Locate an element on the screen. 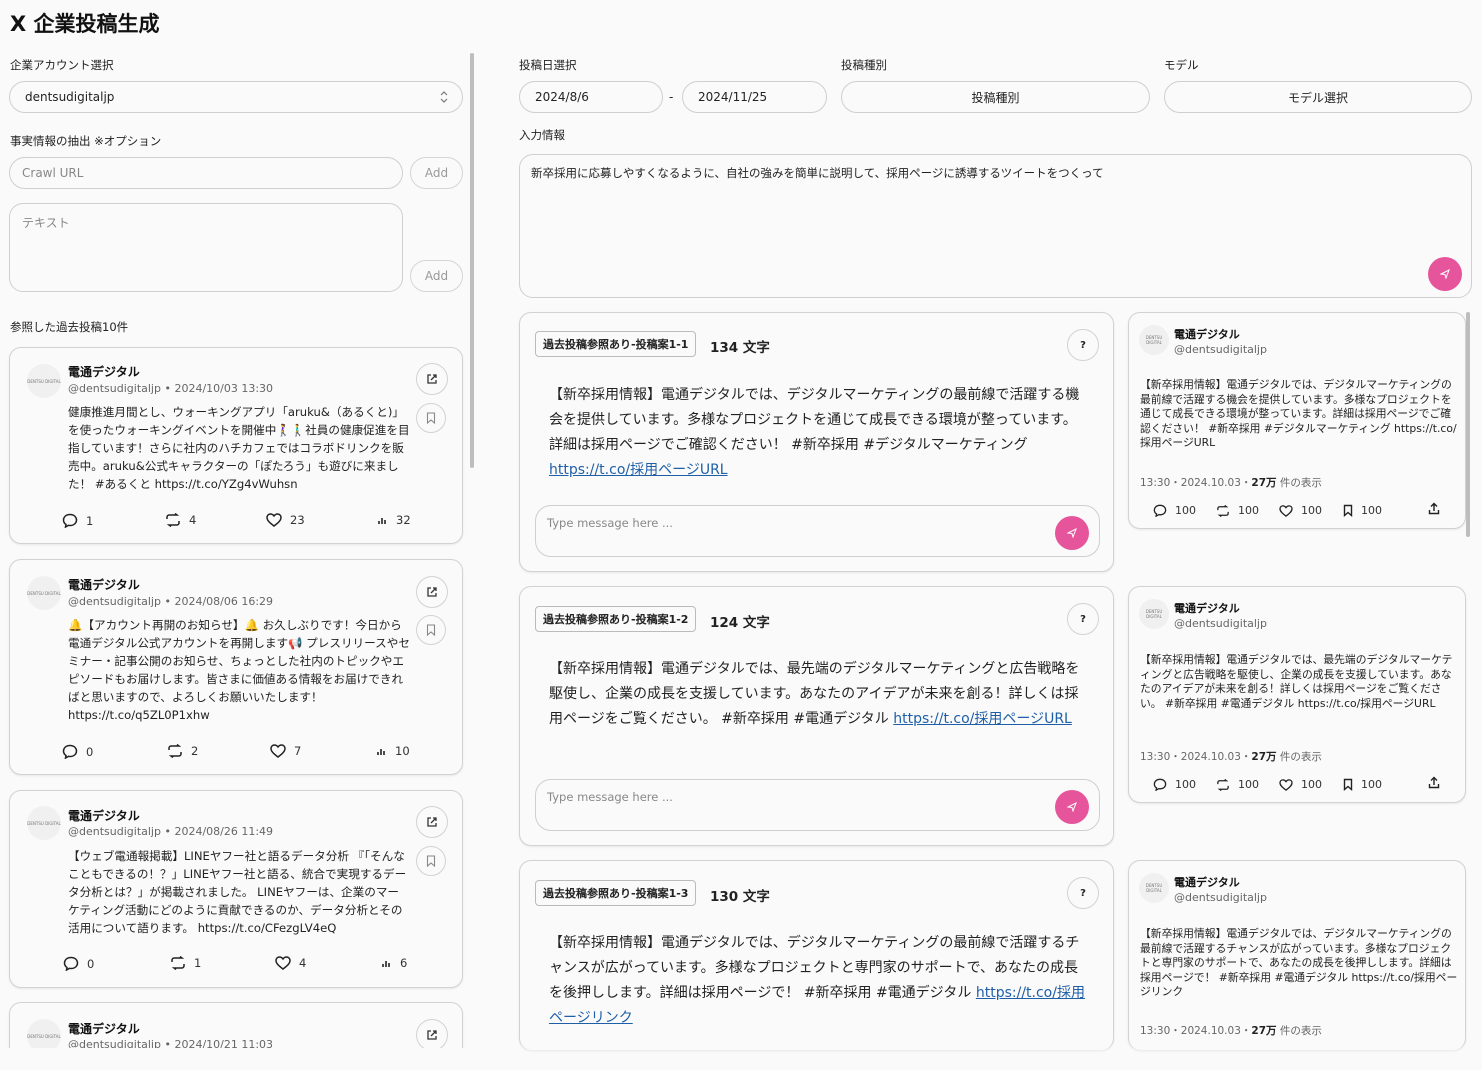 The width and height of the screenshot is (1482, 1070). past-posts-label: 参照した過去投稿10件 is located at coordinates (69, 327).